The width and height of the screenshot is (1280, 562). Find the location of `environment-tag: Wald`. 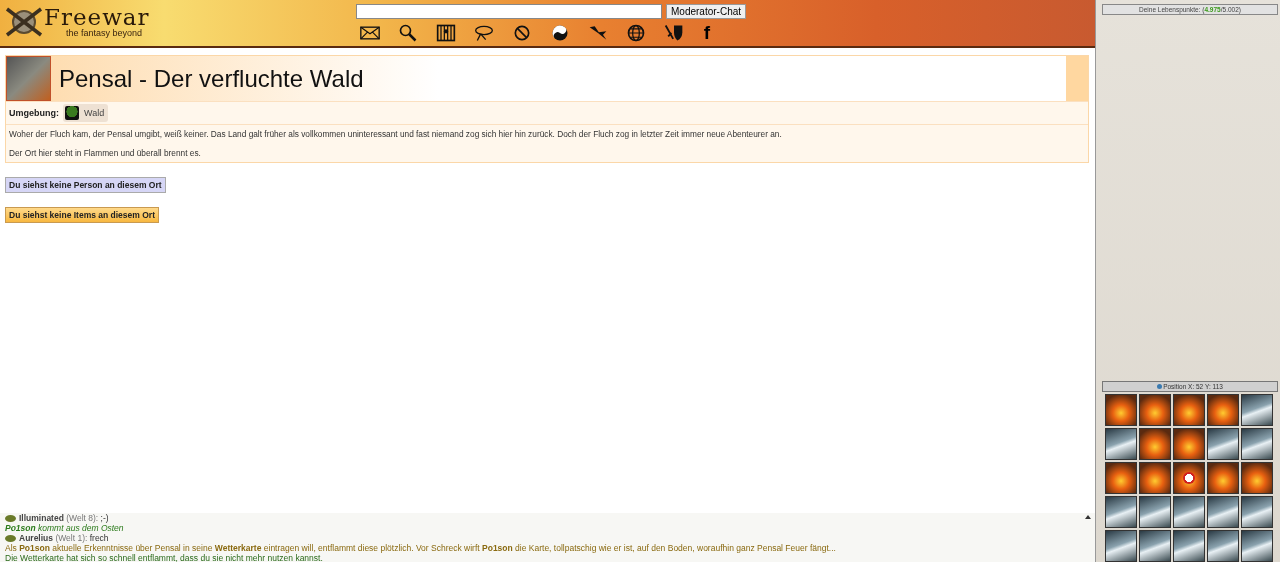

environment-tag: Wald is located at coordinates (86, 113).